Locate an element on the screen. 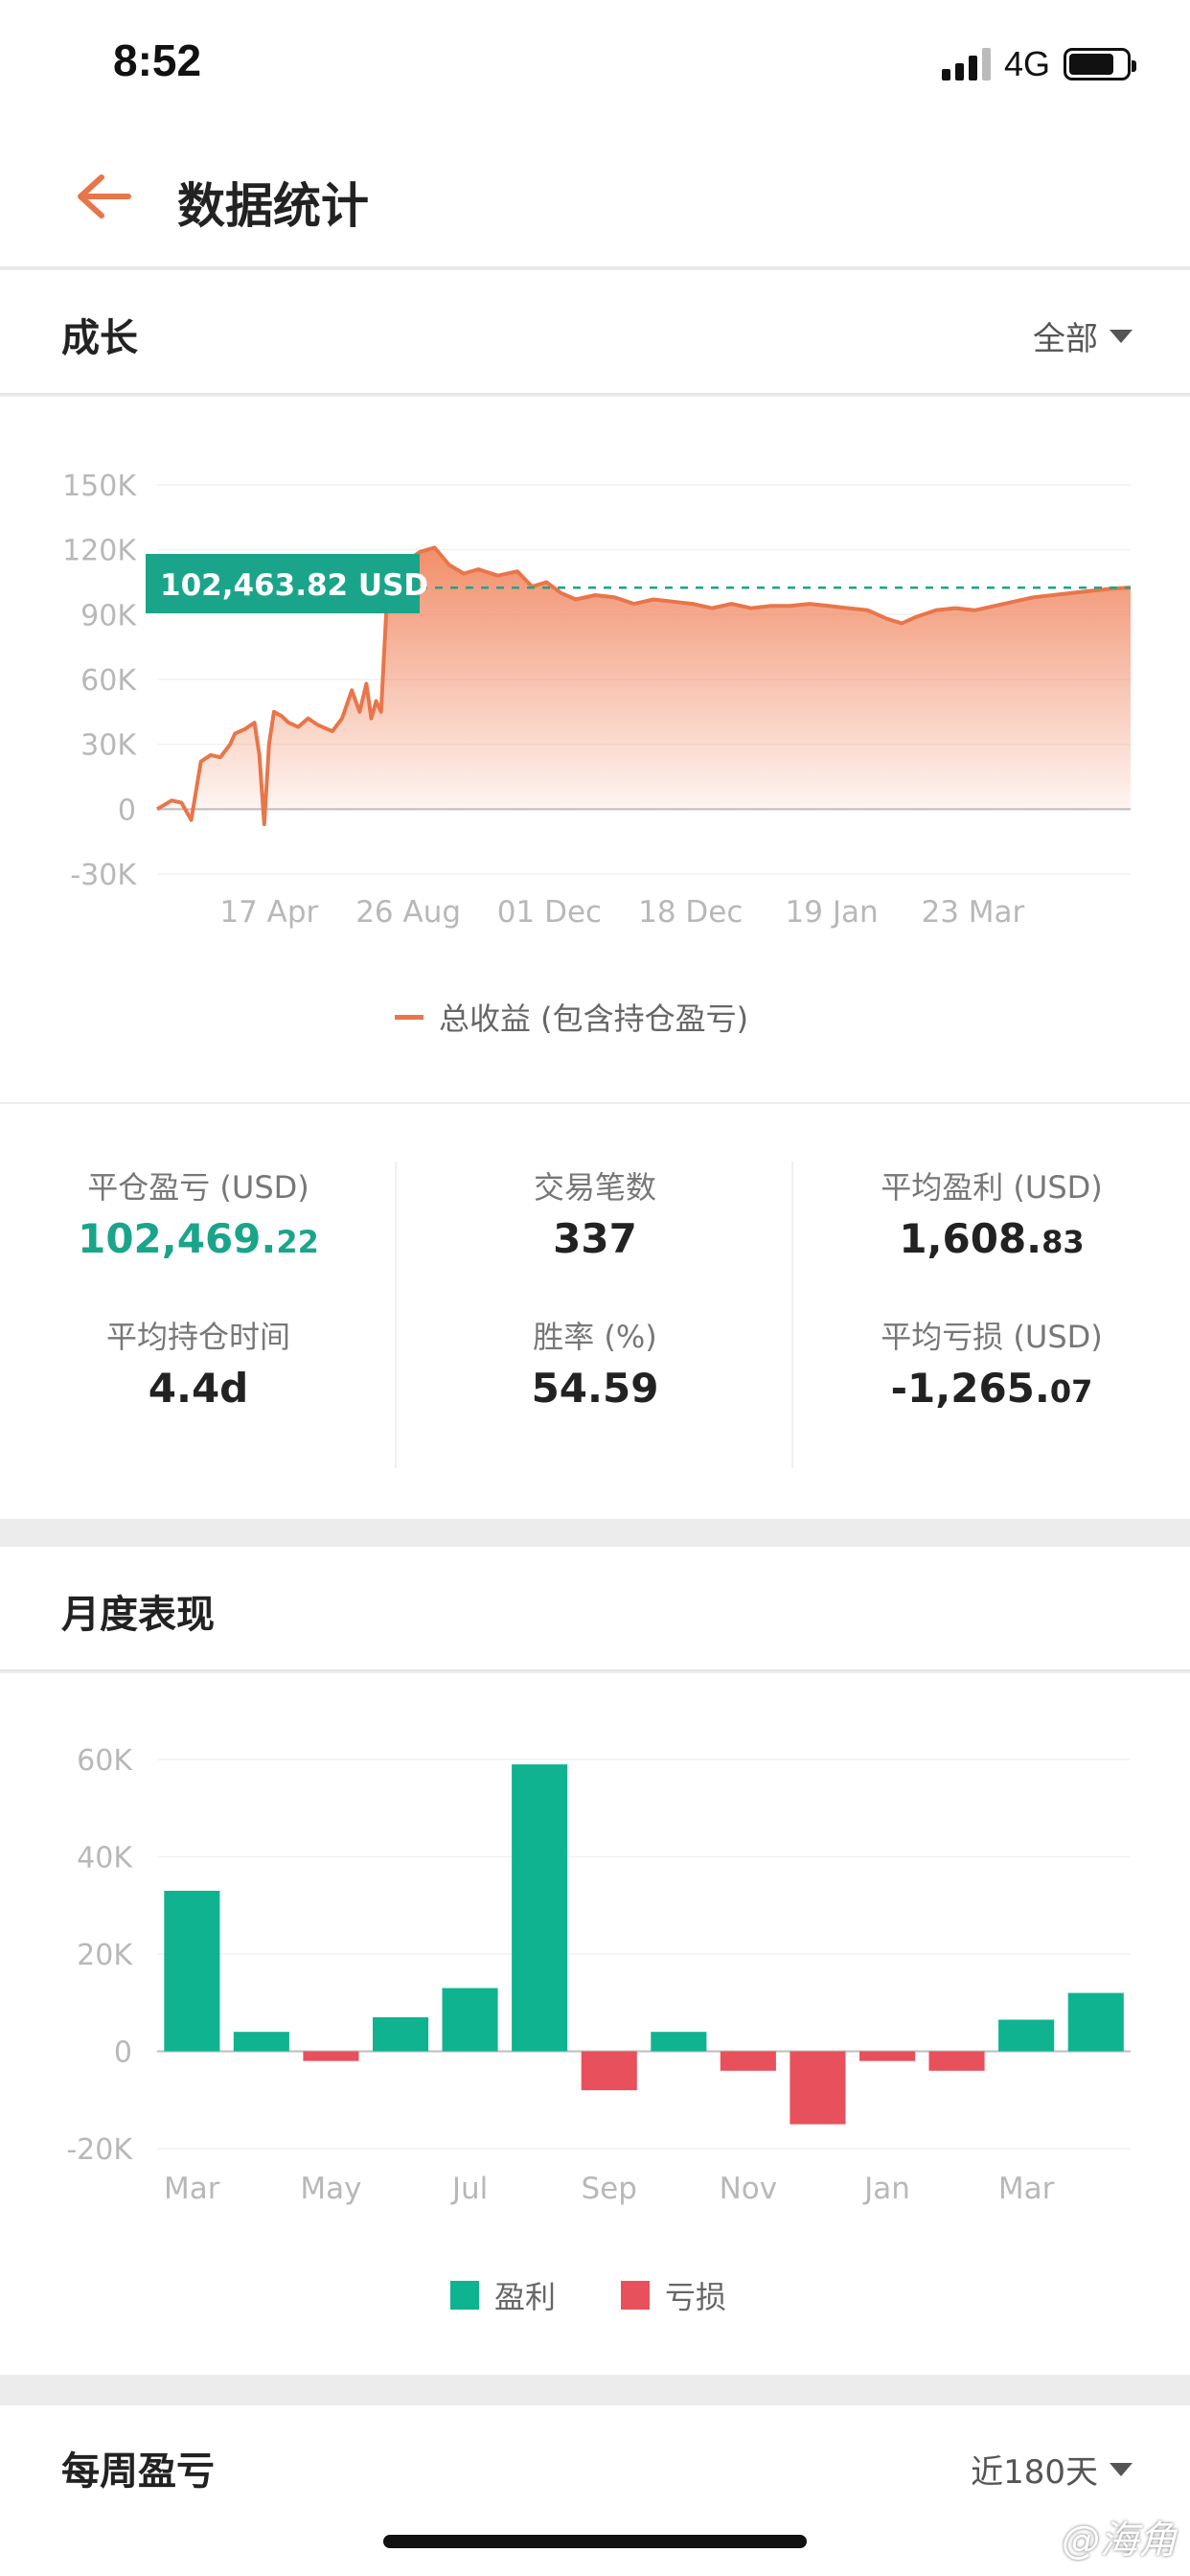 The image size is (1190, 2576). signal-icon is located at coordinates (966, 64).